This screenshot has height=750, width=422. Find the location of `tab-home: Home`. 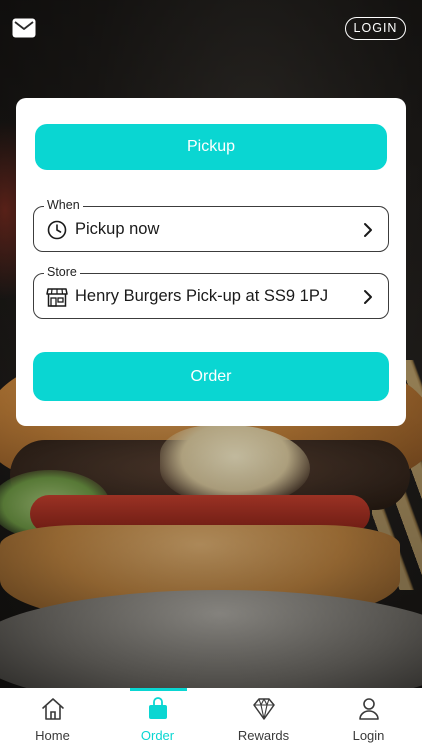

tab-home: Home is located at coordinates (52, 719).